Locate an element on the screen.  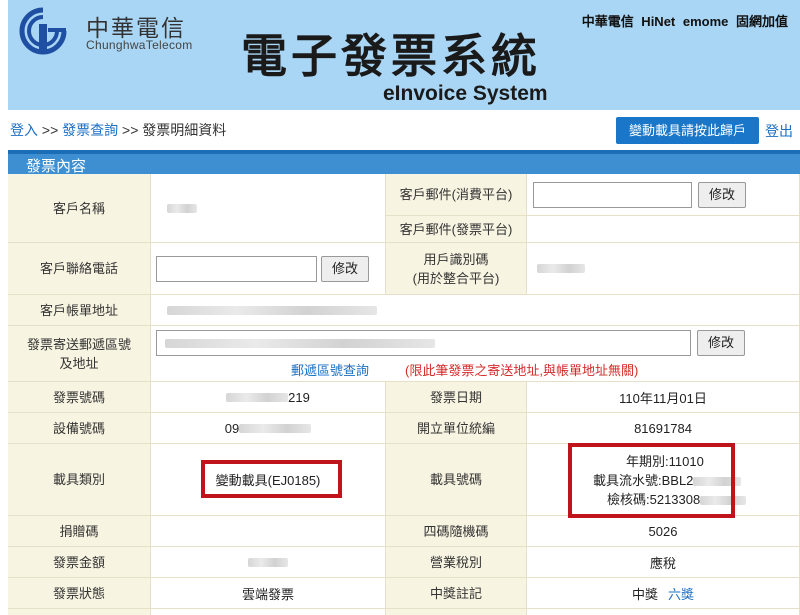
status-text: 雲端發票 is located at coordinates (267, 594).